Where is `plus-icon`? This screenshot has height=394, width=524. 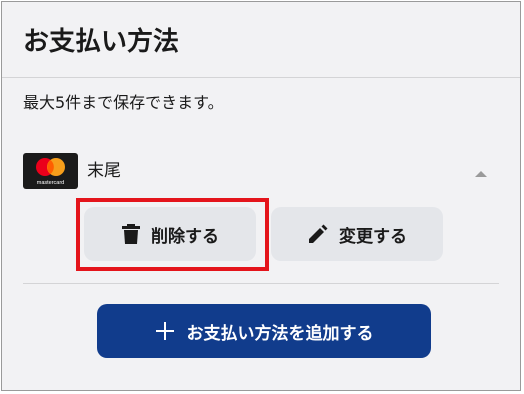
plus-icon is located at coordinates (165, 331).